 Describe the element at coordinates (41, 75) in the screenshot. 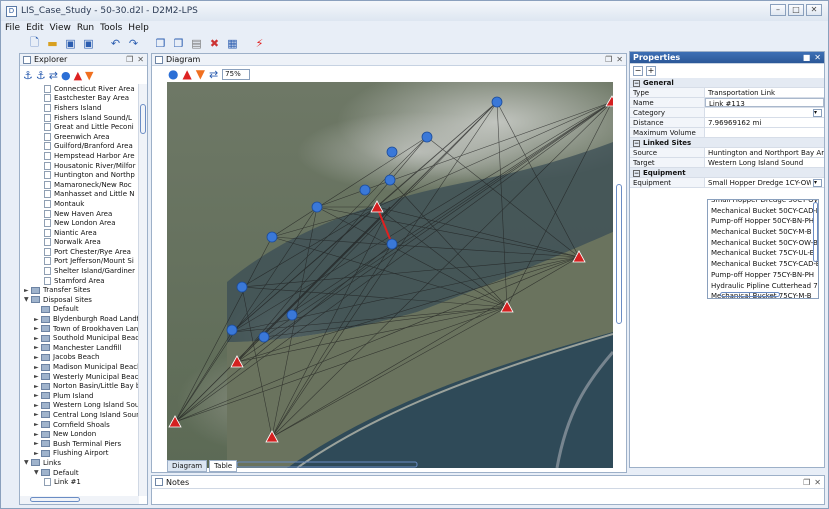

I see `anchor-add-icon: ⚓` at that location.